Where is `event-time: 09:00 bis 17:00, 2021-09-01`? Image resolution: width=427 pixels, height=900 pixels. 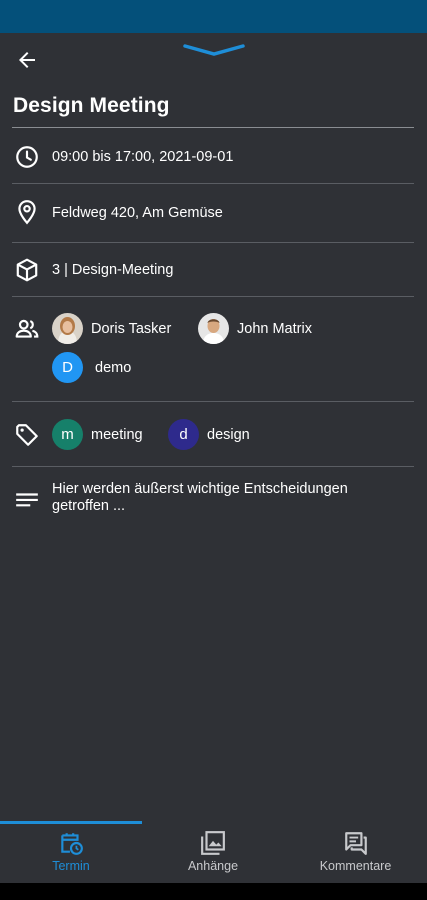 event-time: 09:00 bis 17:00, 2021-09-01 is located at coordinates (143, 157).